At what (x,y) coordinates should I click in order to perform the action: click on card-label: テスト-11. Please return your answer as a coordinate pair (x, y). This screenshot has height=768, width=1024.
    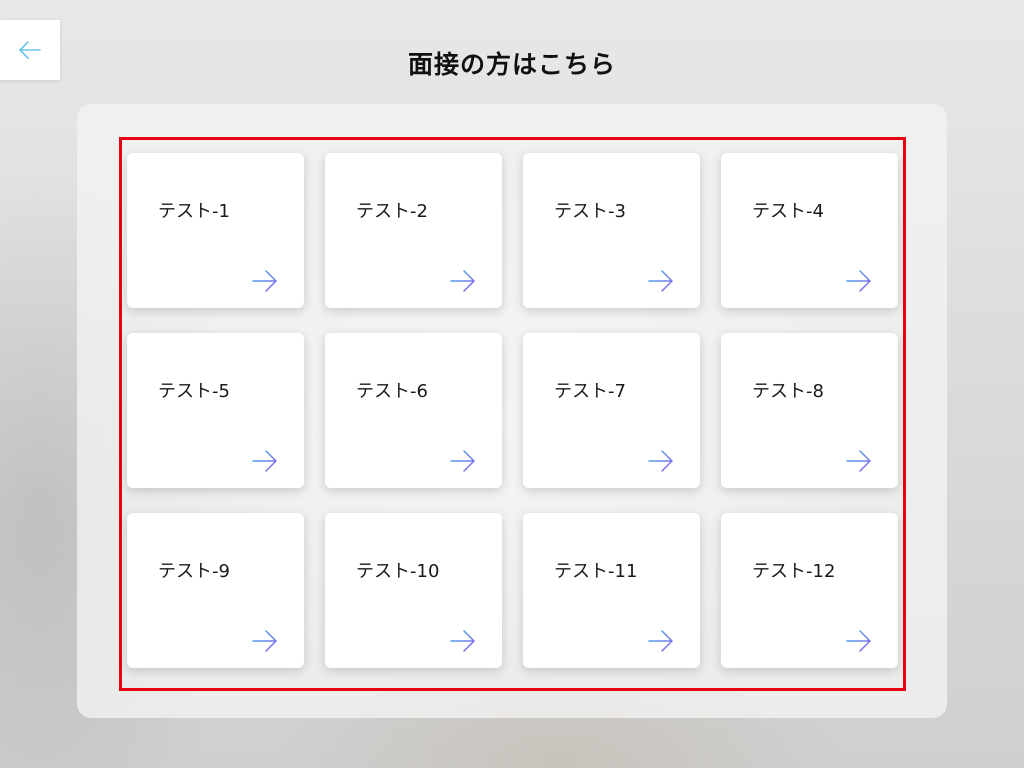
    Looking at the image, I should click on (596, 571).